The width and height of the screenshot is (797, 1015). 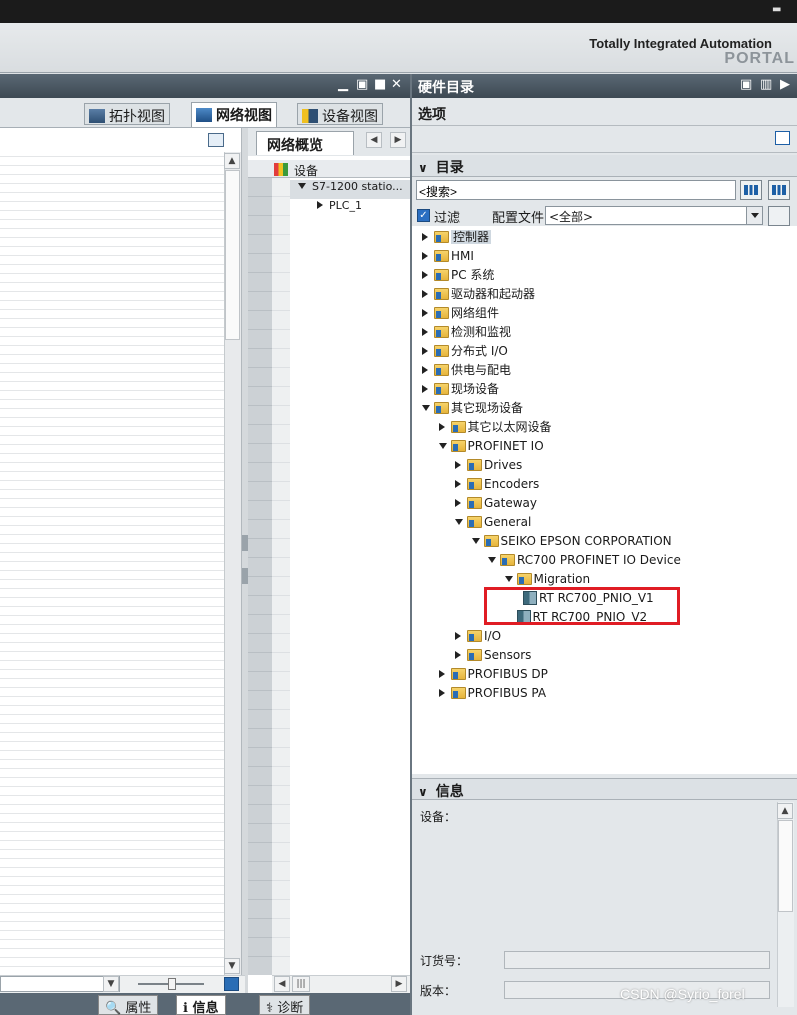 What do you see at coordinates (497, 484) in the screenshot?
I see `catalog-folder-item: Encoders` at bounding box center [497, 484].